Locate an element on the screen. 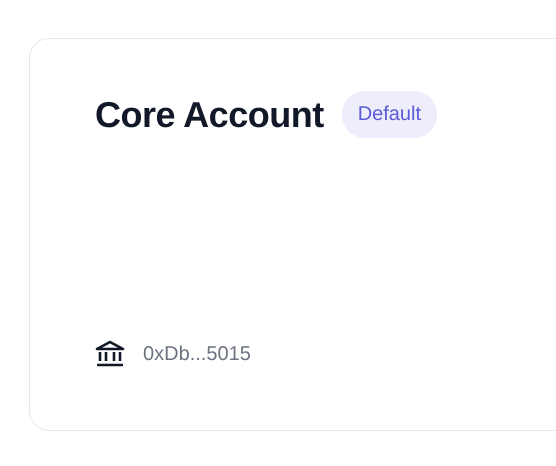 Image resolution: width=556 pixels, height=466 pixels. bank-icon is located at coordinates (110, 354).